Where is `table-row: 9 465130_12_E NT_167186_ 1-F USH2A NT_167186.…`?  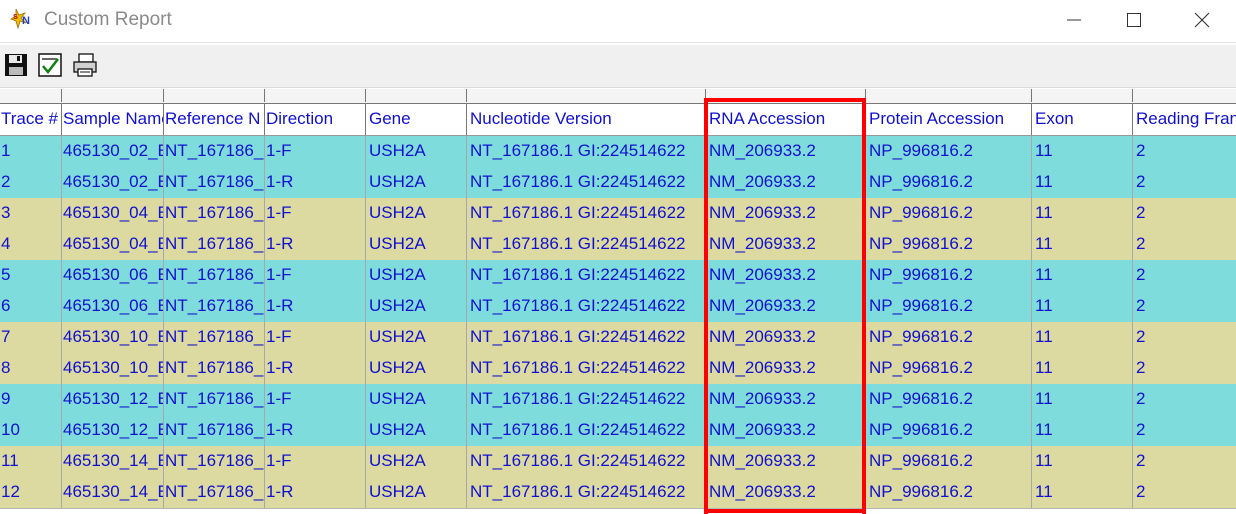 table-row: 9 465130_12_E NT_167186_ 1-F USH2A NT_167186.… is located at coordinates (618, 400).